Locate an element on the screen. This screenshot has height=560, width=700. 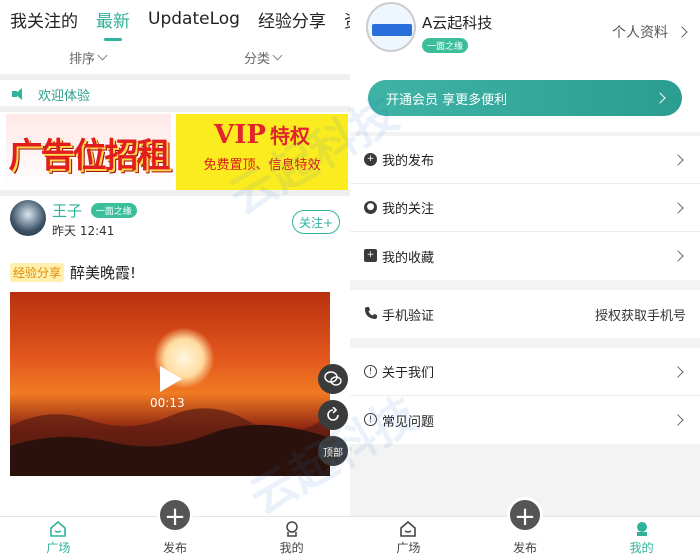
tab-updatelog: UpdateLog is located at coordinates (194, 19).